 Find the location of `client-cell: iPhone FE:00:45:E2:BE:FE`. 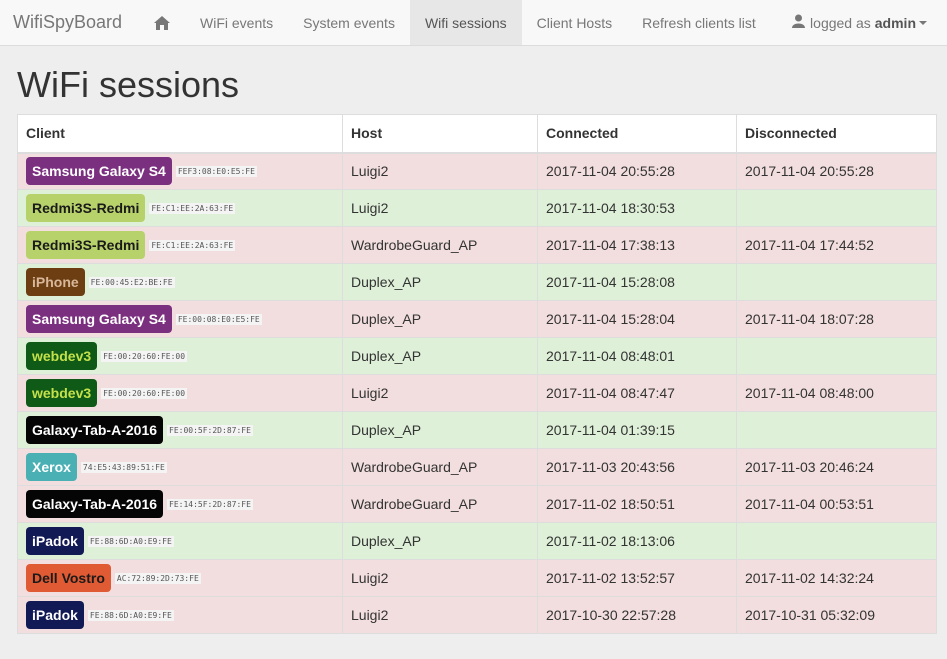

client-cell: iPhone FE:00:45:E2:BE:FE is located at coordinates (180, 282).